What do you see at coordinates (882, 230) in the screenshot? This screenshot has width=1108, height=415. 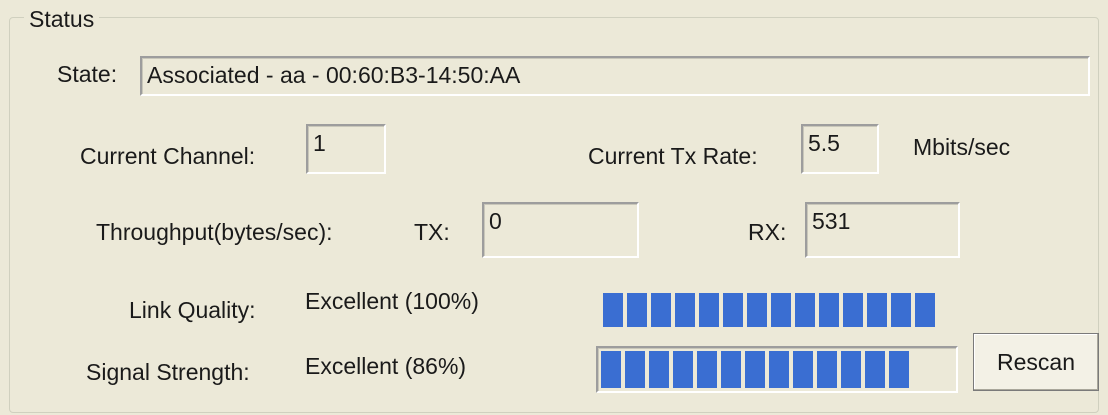 I see `rx-throughput-field: 531` at bounding box center [882, 230].